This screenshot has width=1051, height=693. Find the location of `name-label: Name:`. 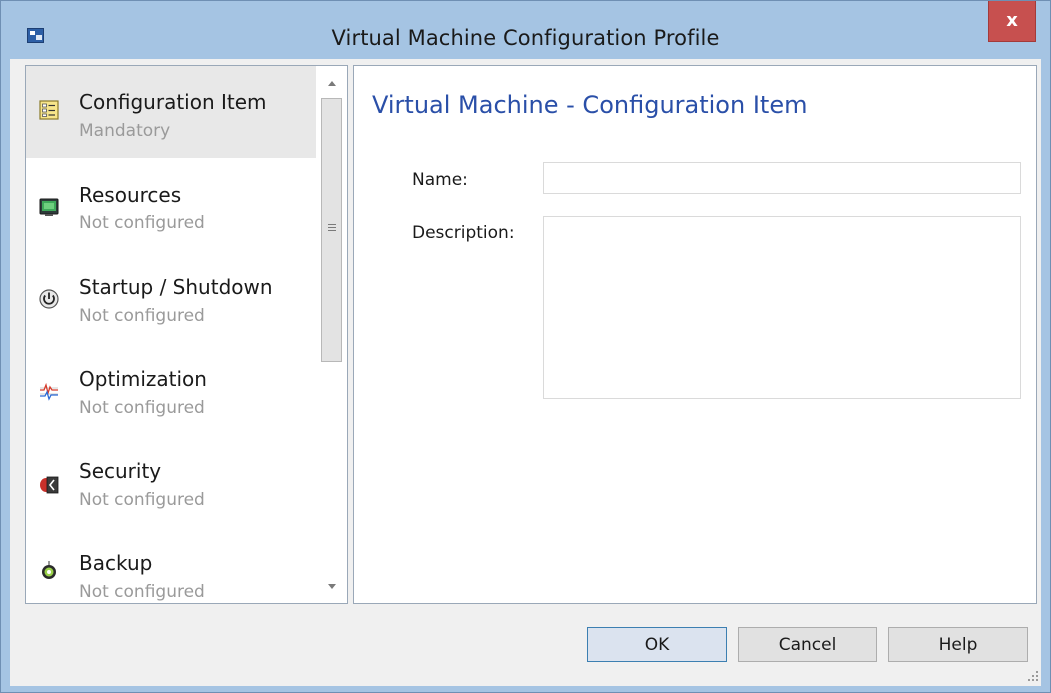

name-label: Name: is located at coordinates (440, 180).